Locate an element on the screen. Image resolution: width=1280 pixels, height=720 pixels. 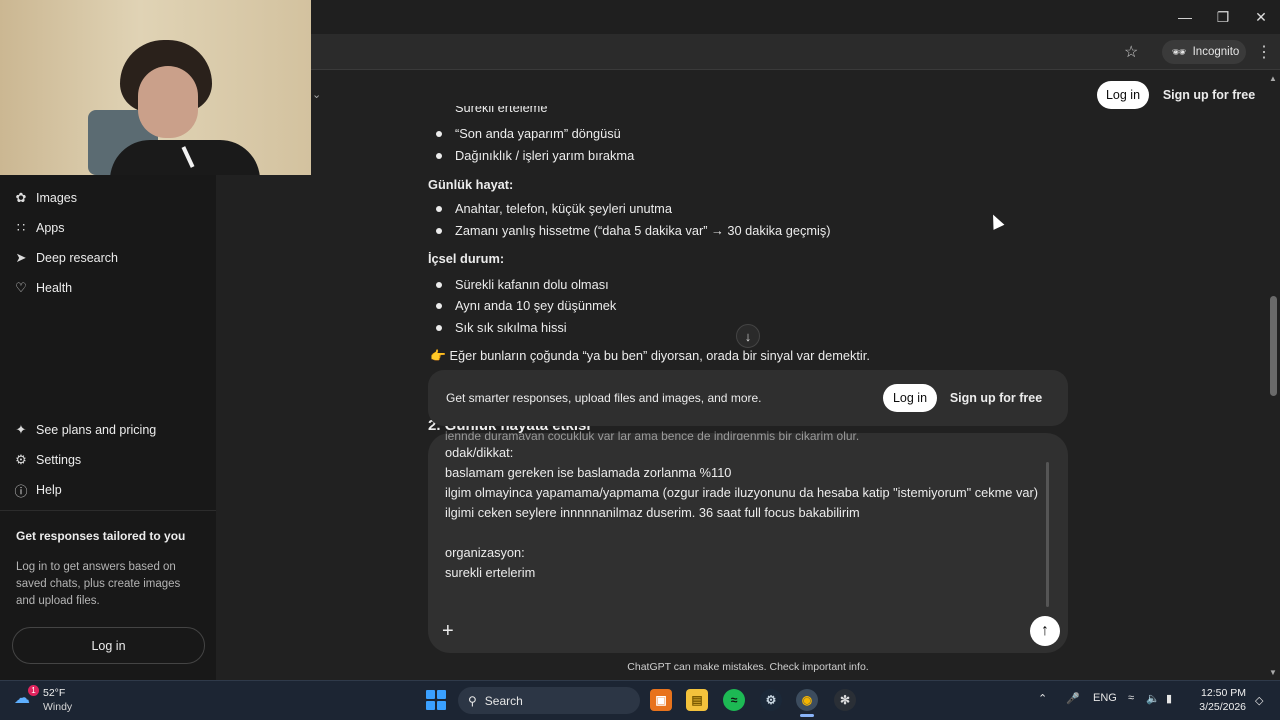
composer-scrollbar is located at coordinates (1047, 534).